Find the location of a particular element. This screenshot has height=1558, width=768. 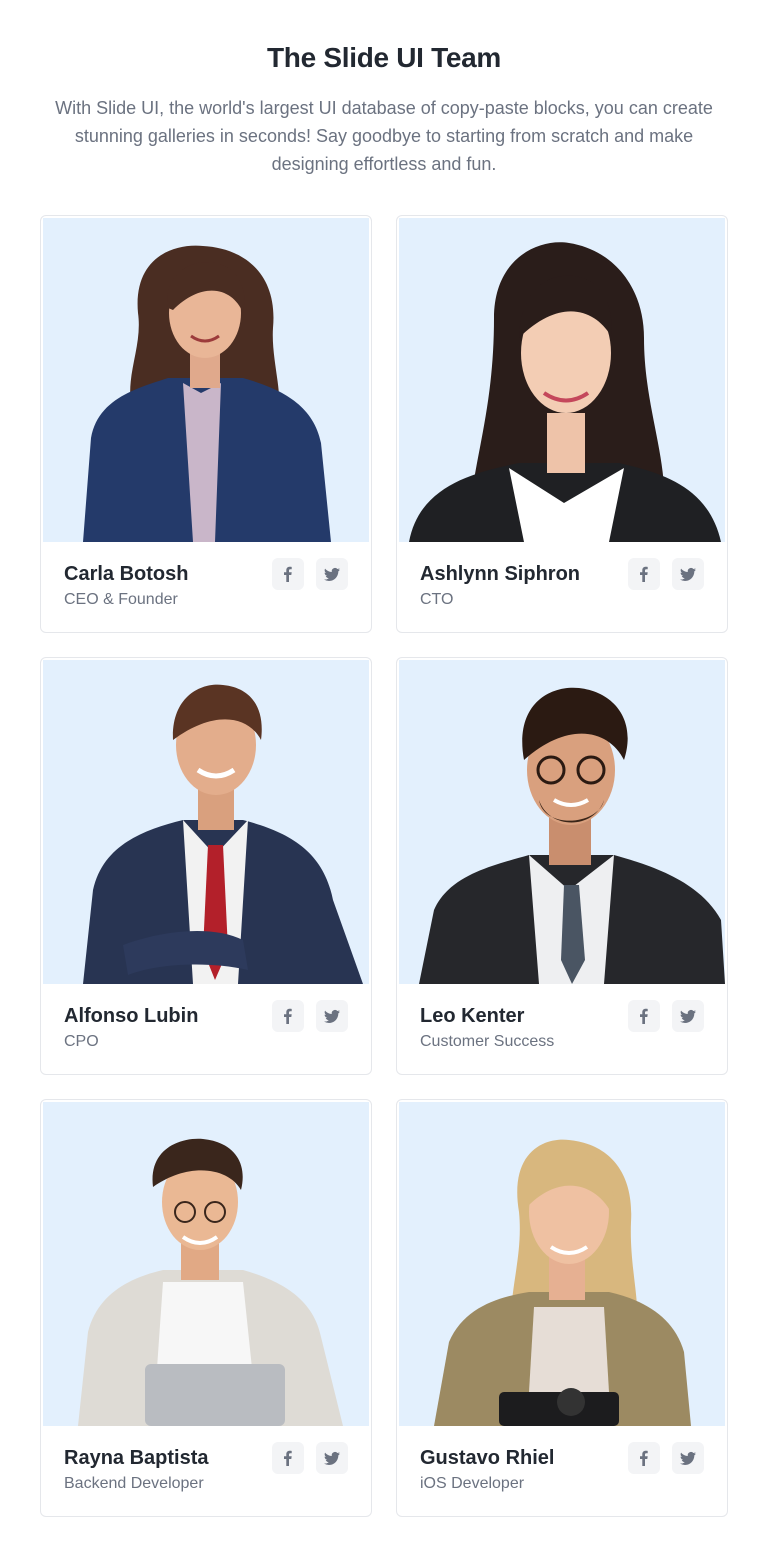

team-card: Gustavo Rhiel iOS Developer is located at coordinates (562, 1308).